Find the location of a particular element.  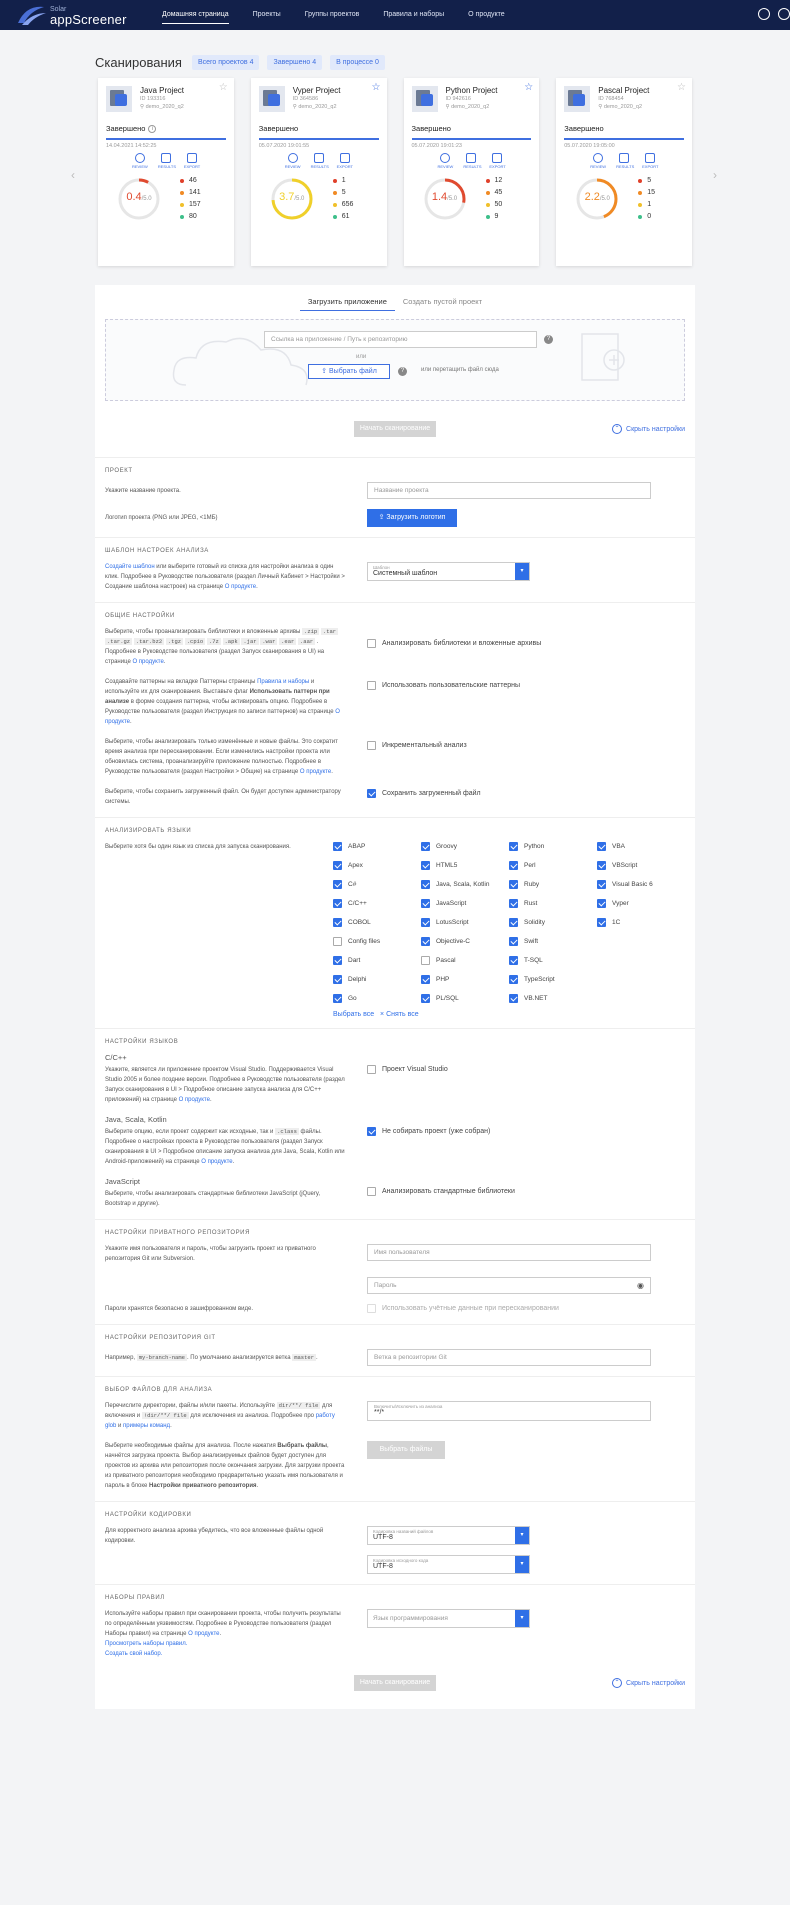

app-logo: Solar appScreener is located at coordinates (68, 15).